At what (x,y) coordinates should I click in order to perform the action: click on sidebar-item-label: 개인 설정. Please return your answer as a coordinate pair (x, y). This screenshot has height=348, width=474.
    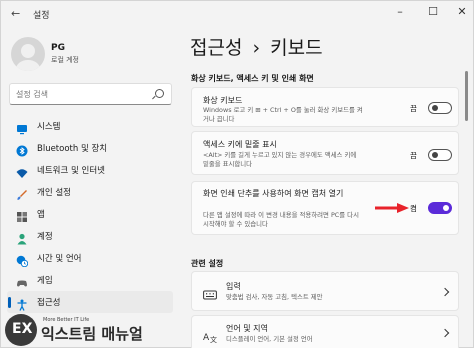
    Looking at the image, I should click on (54, 193).